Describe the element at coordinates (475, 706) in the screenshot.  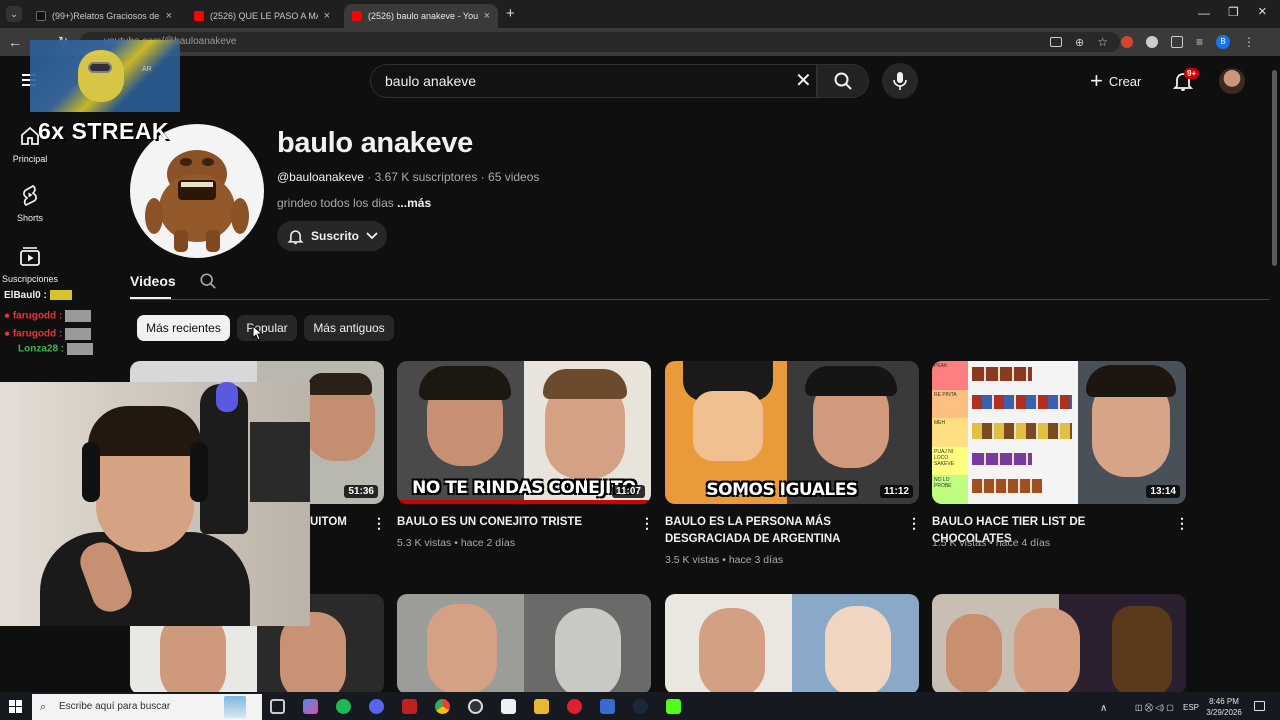
I see `obs-icon` at that location.